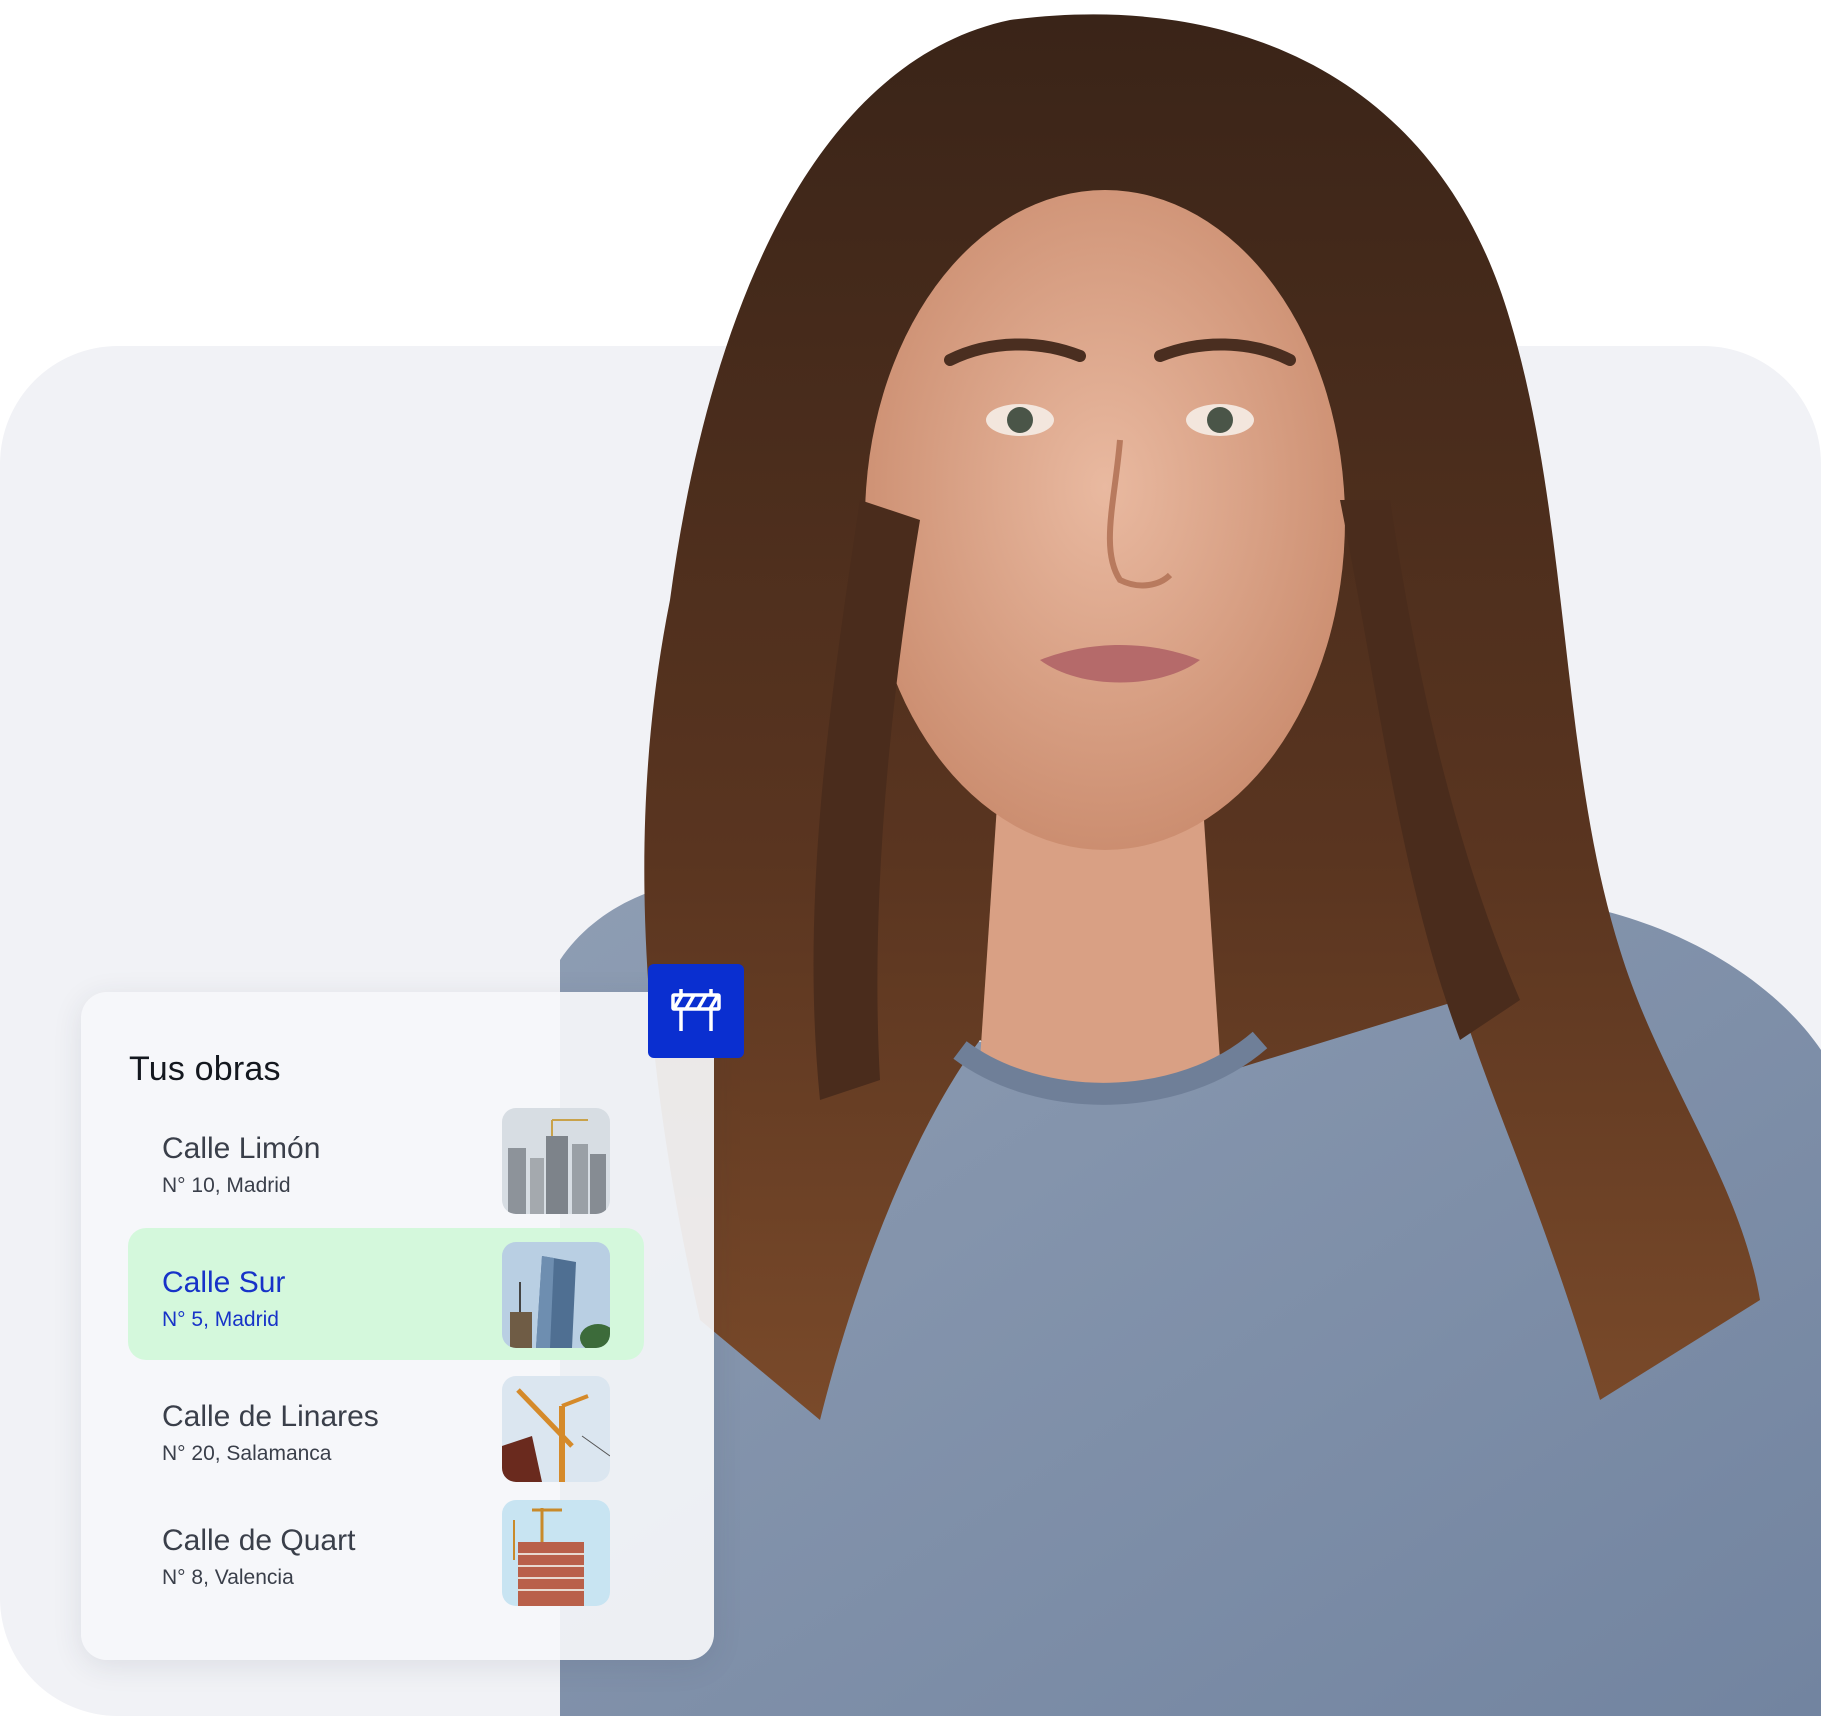 Image resolution: width=1821 pixels, height=1716 pixels. Describe the element at coordinates (247, 1453) in the screenshot. I see `item-address: N° 20, Salamanca` at that location.